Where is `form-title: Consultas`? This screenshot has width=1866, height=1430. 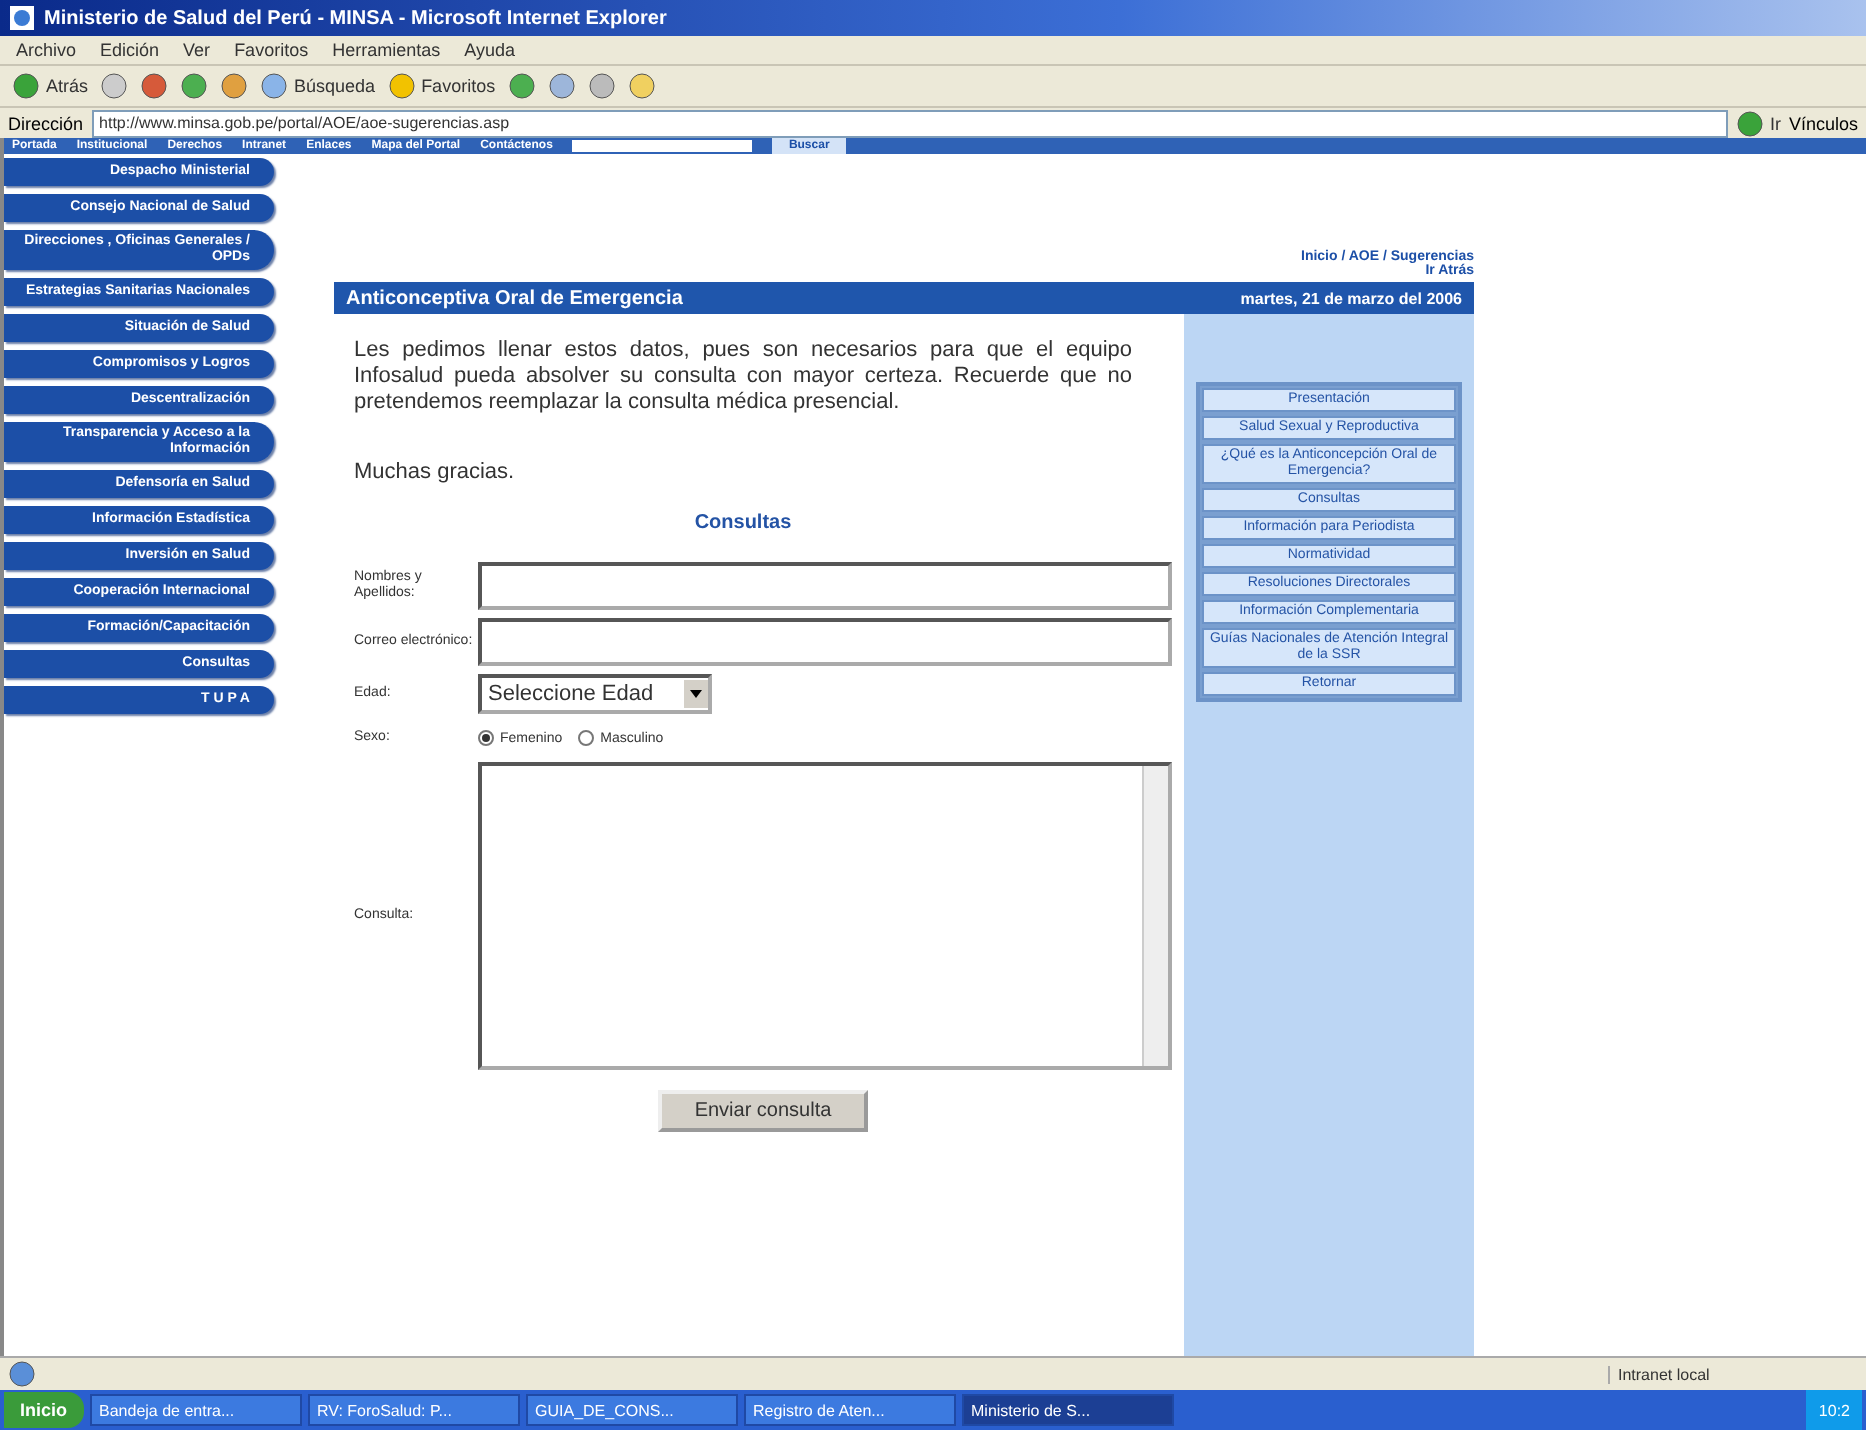
form-title: Consultas is located at coordinates (743, 523).